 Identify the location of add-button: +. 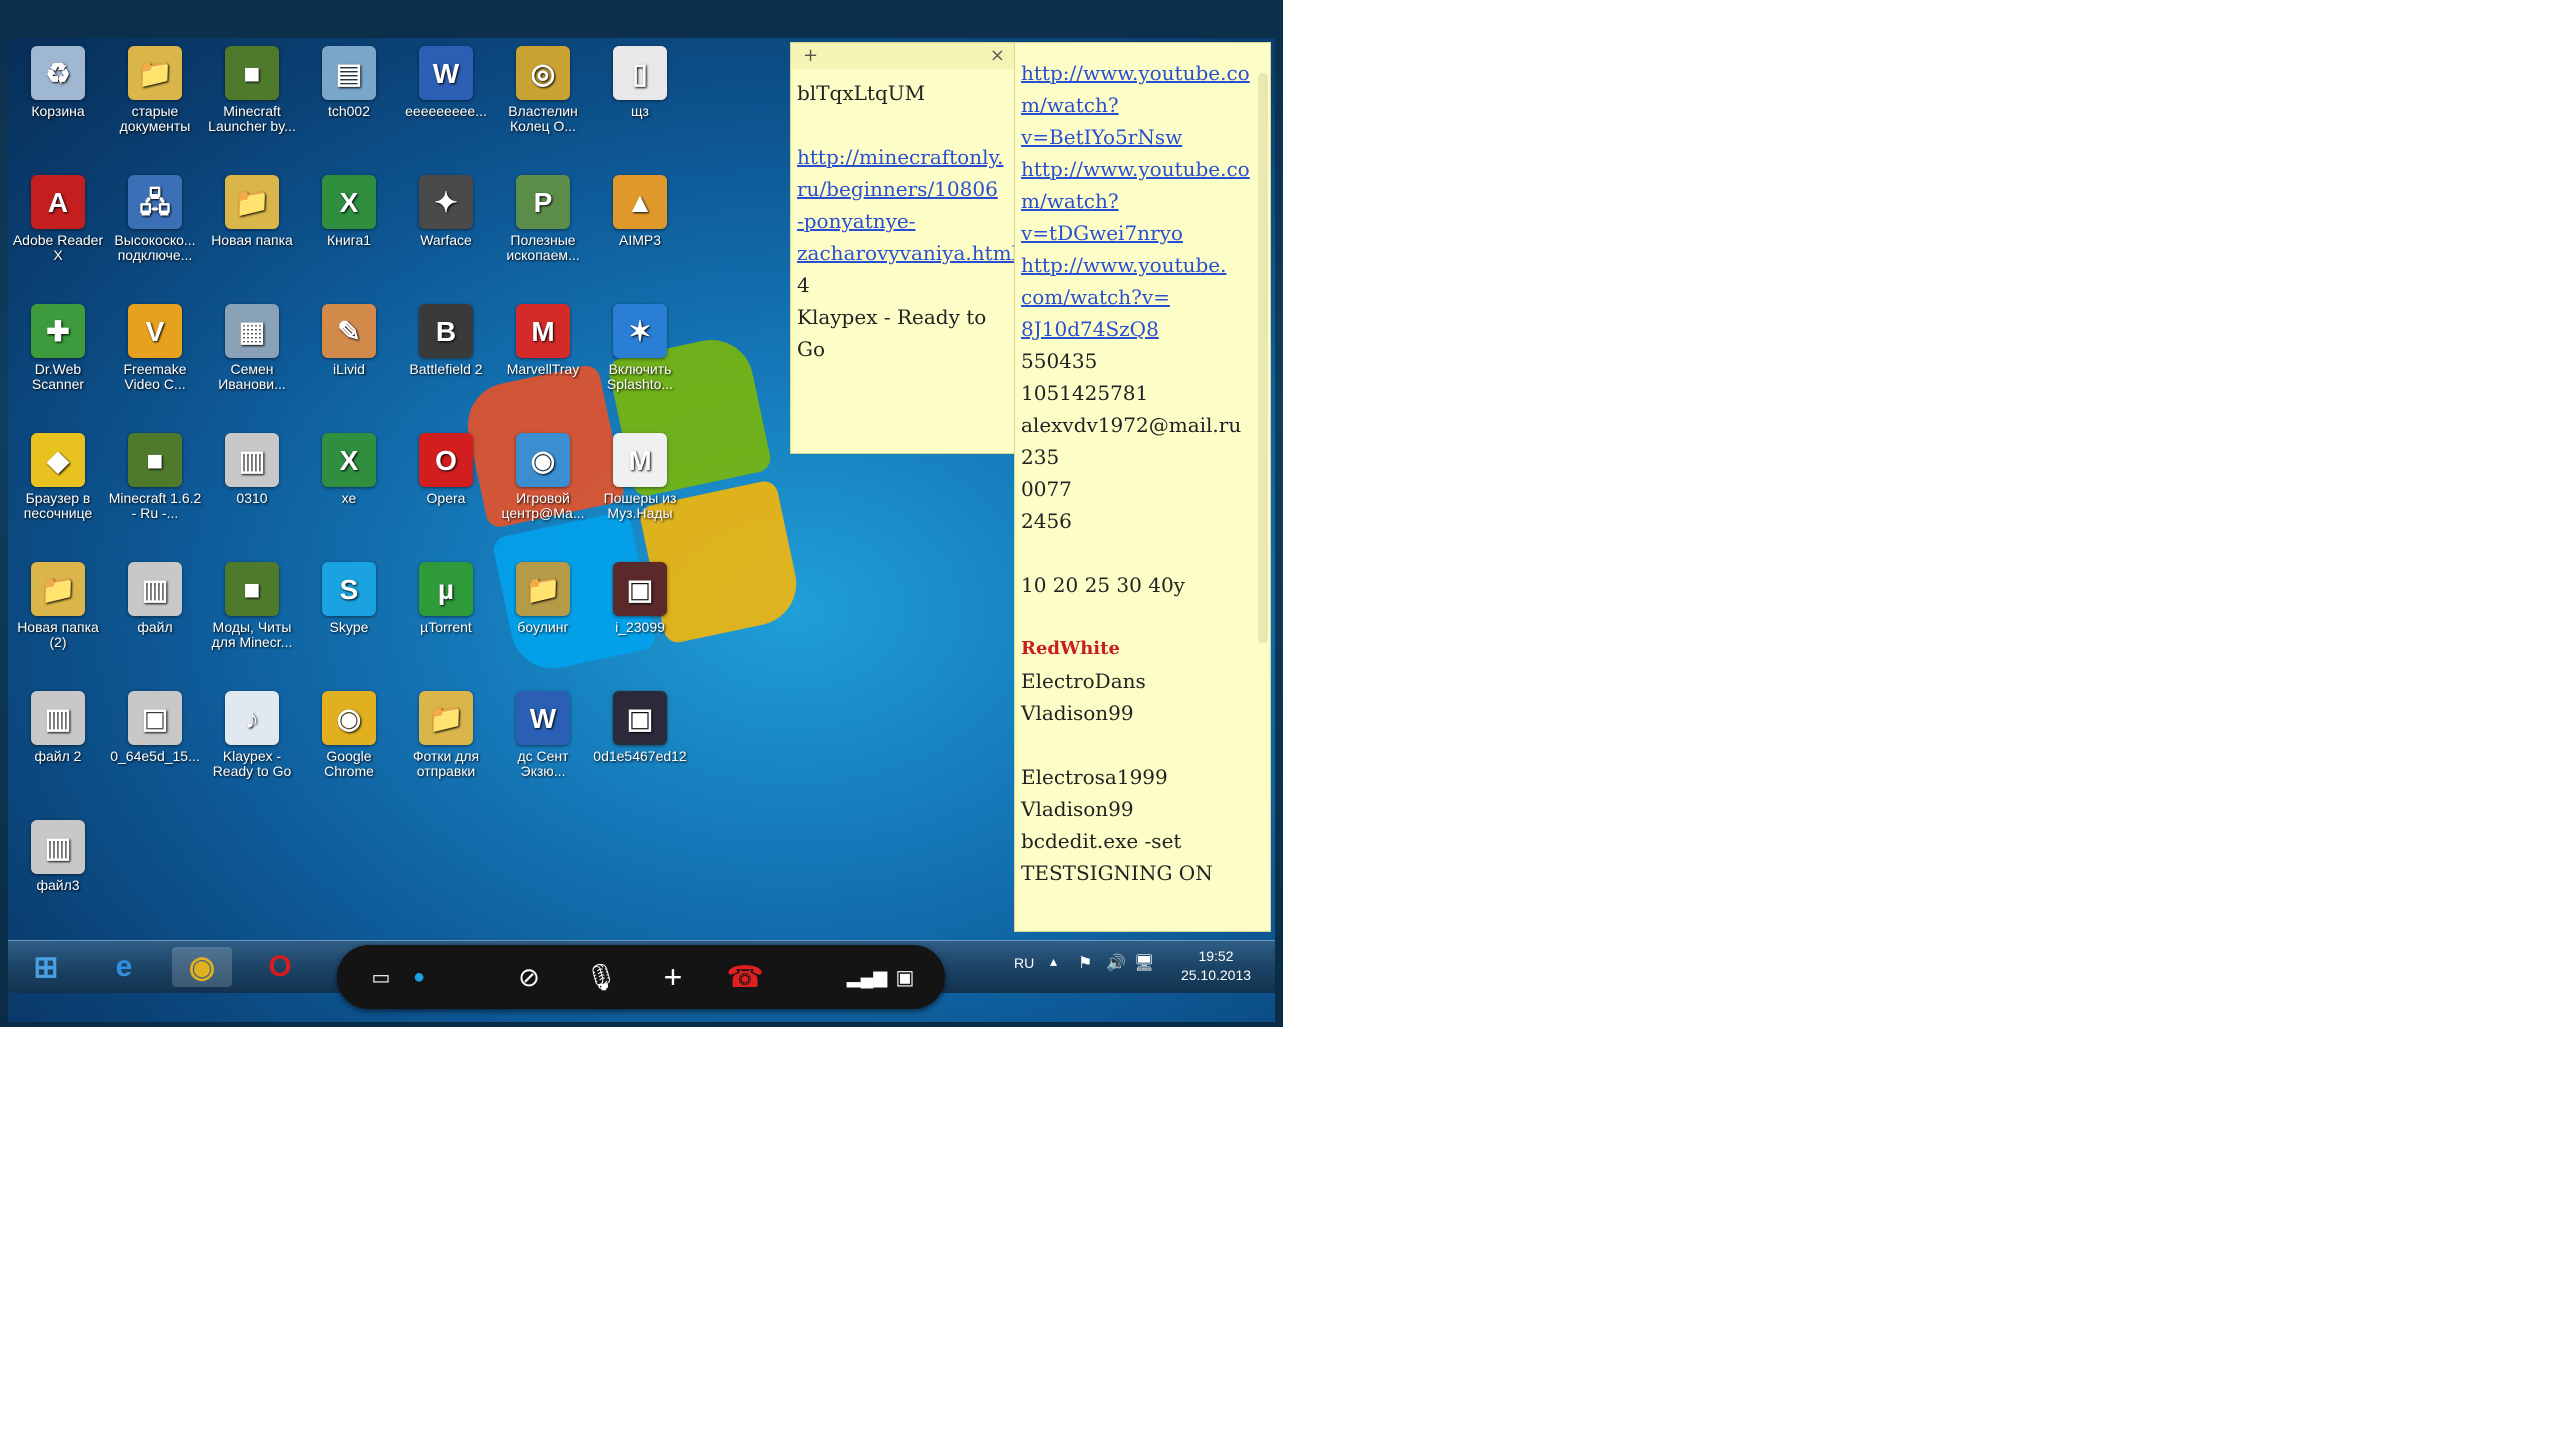
(673, 977).